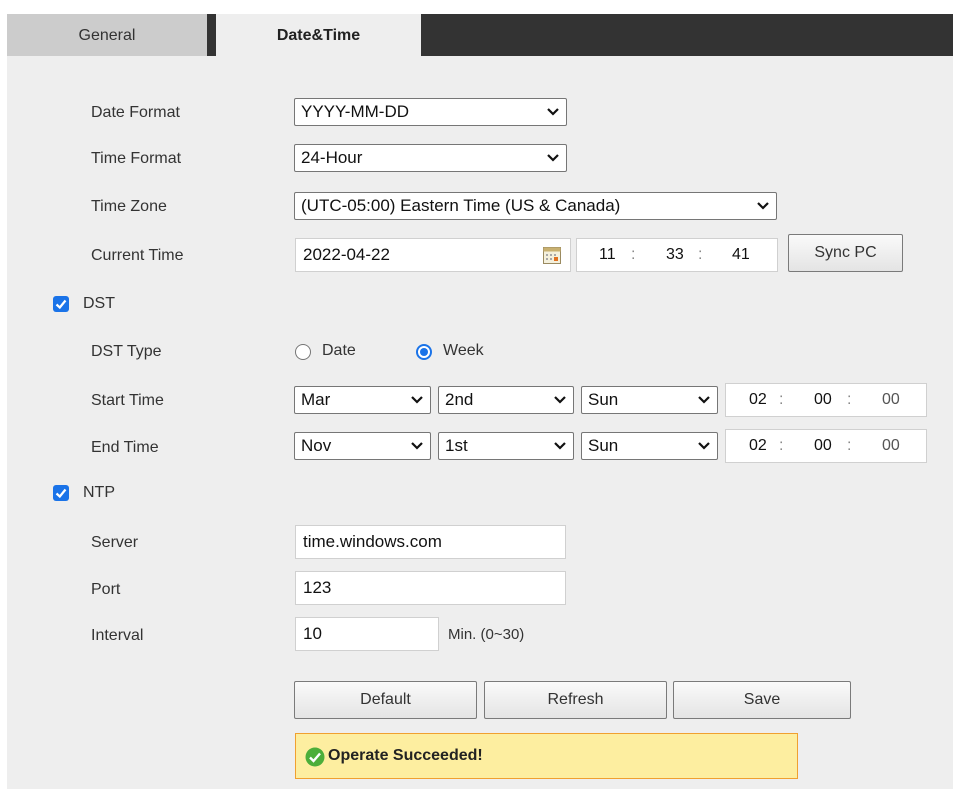 The width and height of the screenshot is (953, 789). Describe the element at coordinates (316, 445) in the screenshot. I see `end-month-value: Nov` at that location.